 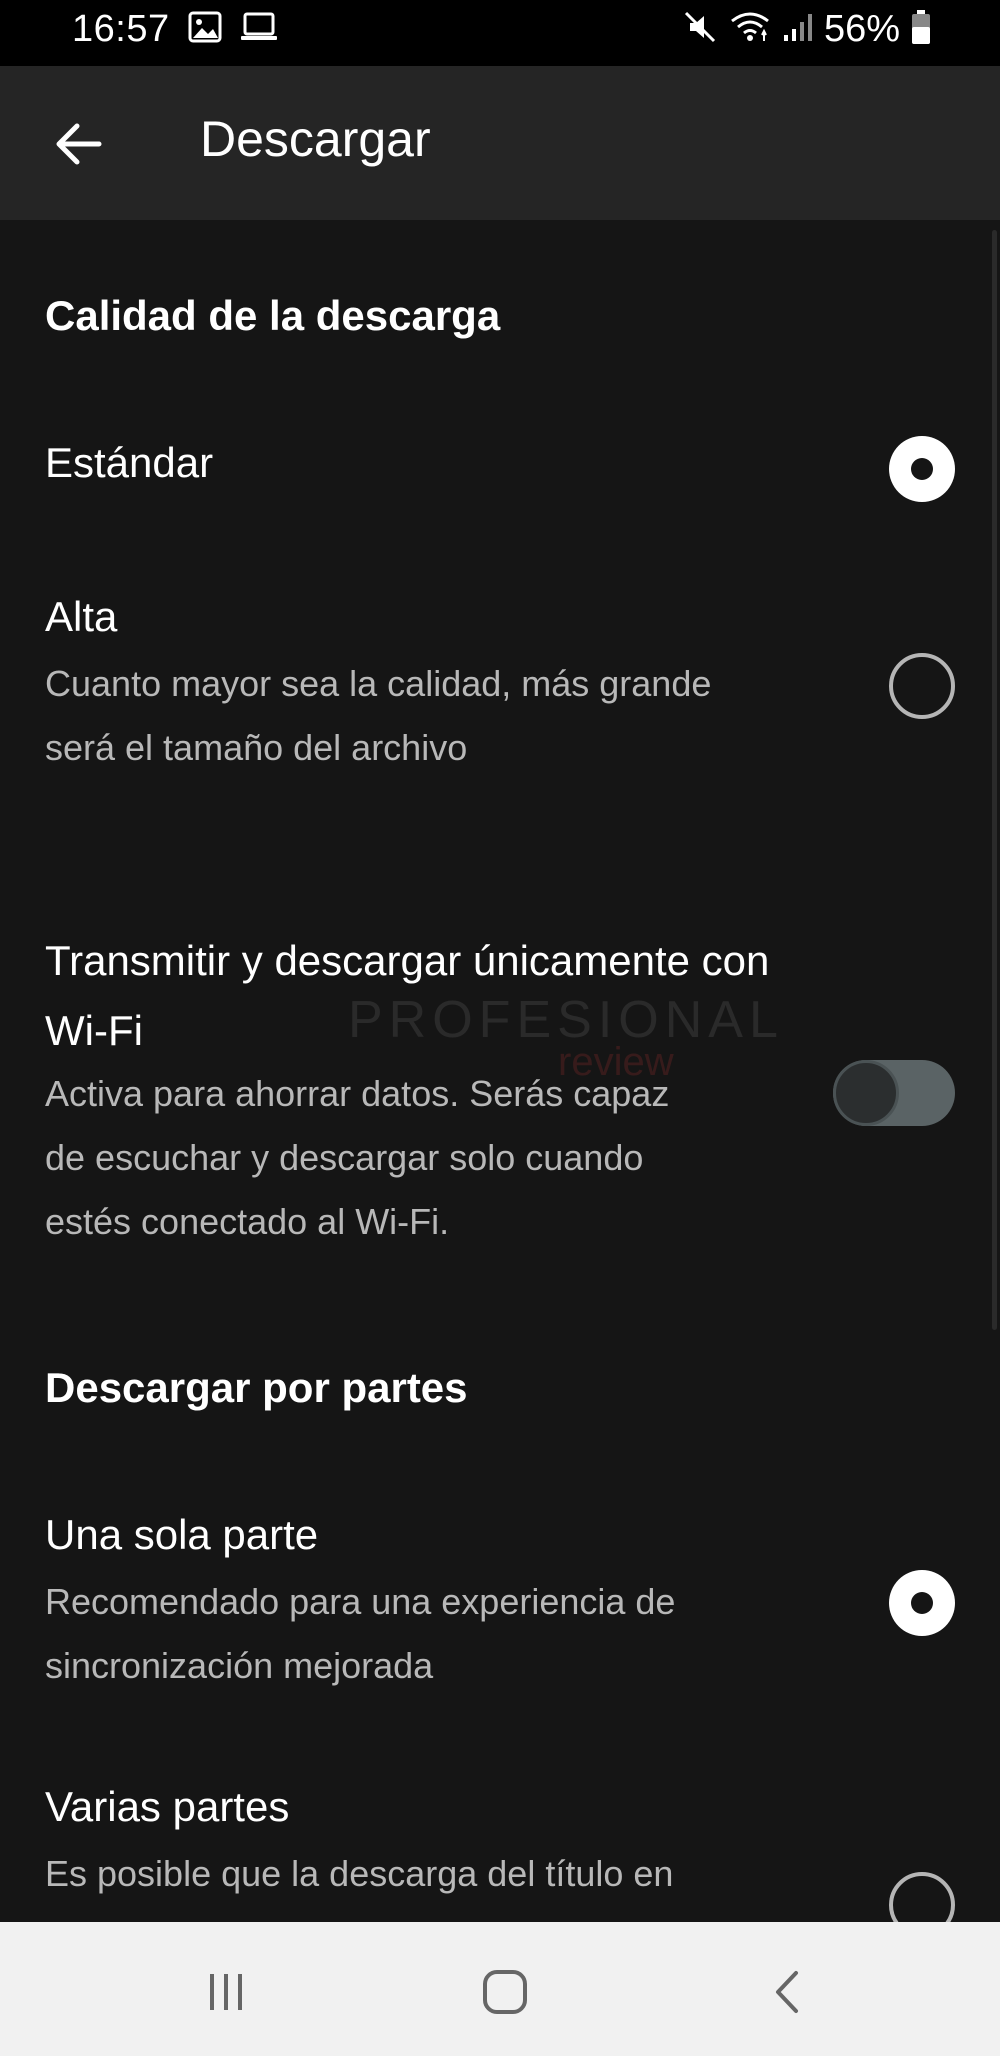 What do you see at coordinates (922, 469) in the screenshot?
I see `radio-standard` at bounding box center [922, 469].